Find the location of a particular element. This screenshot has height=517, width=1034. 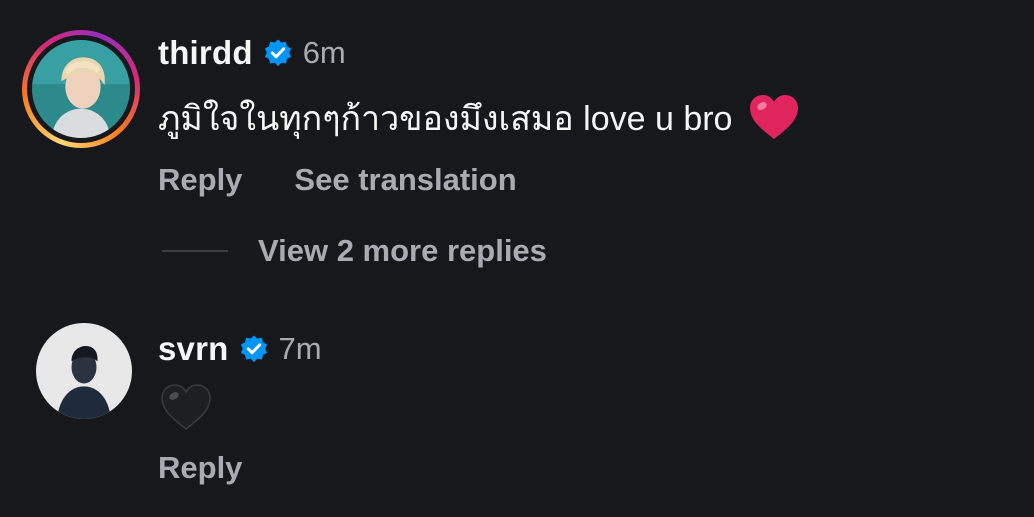

username: thirdd is located at coordinates (205, 53).